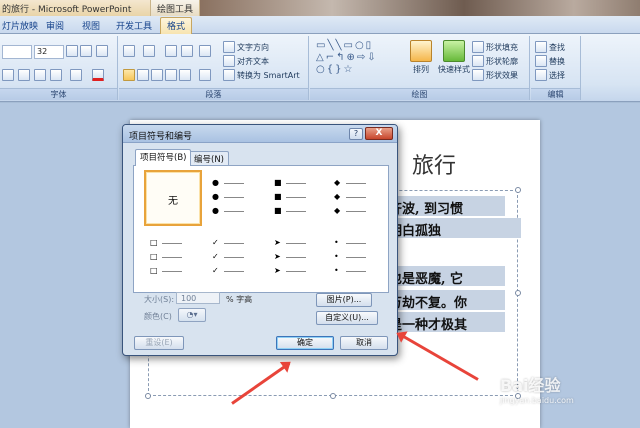 The width and height of the screenshot is (640, 428). I want to click on tab-view: 视图, so click(91, 25).